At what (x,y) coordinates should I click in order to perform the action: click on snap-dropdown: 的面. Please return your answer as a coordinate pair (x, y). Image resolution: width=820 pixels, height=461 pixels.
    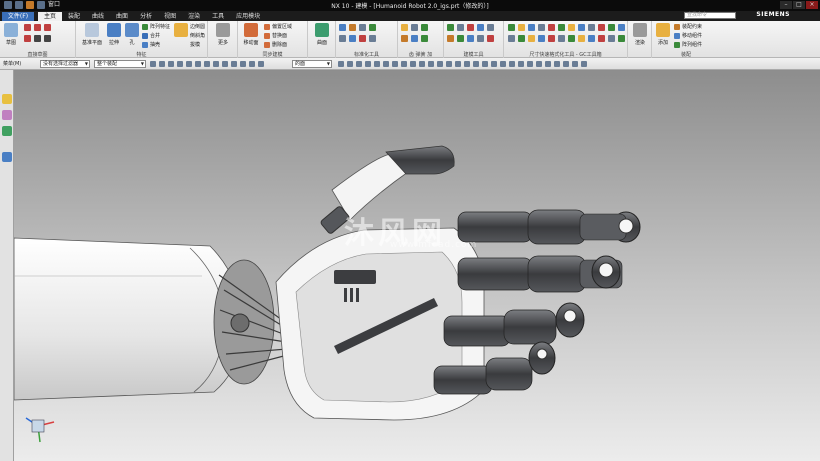
    Looking at the image, I should click on (312, 64).